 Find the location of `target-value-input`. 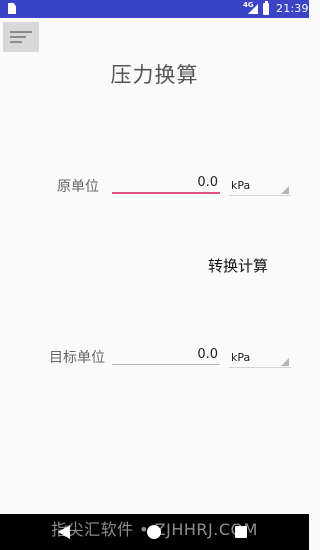

target-value-input is located at coordinates (166, 354).